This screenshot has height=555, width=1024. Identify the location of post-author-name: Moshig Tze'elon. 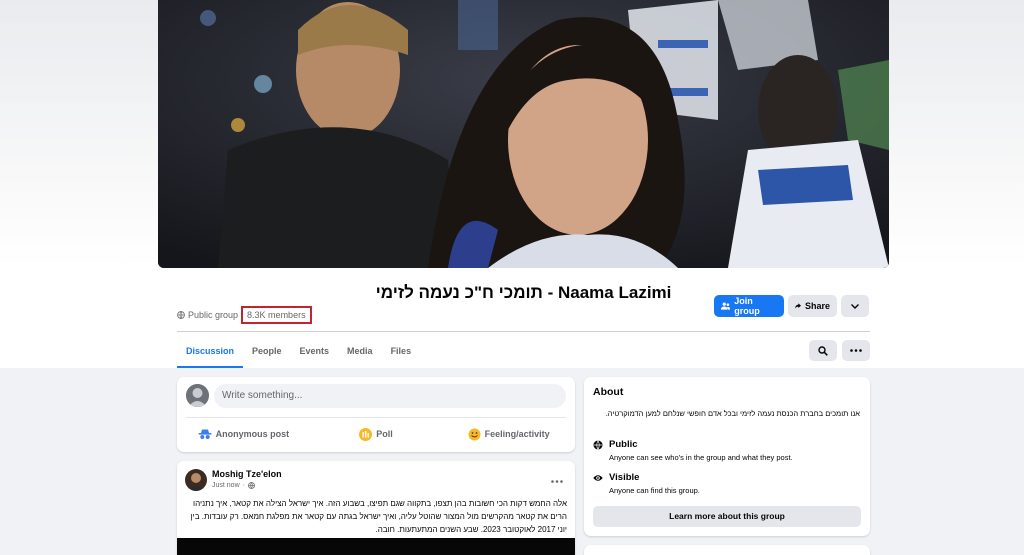
(247, 474).